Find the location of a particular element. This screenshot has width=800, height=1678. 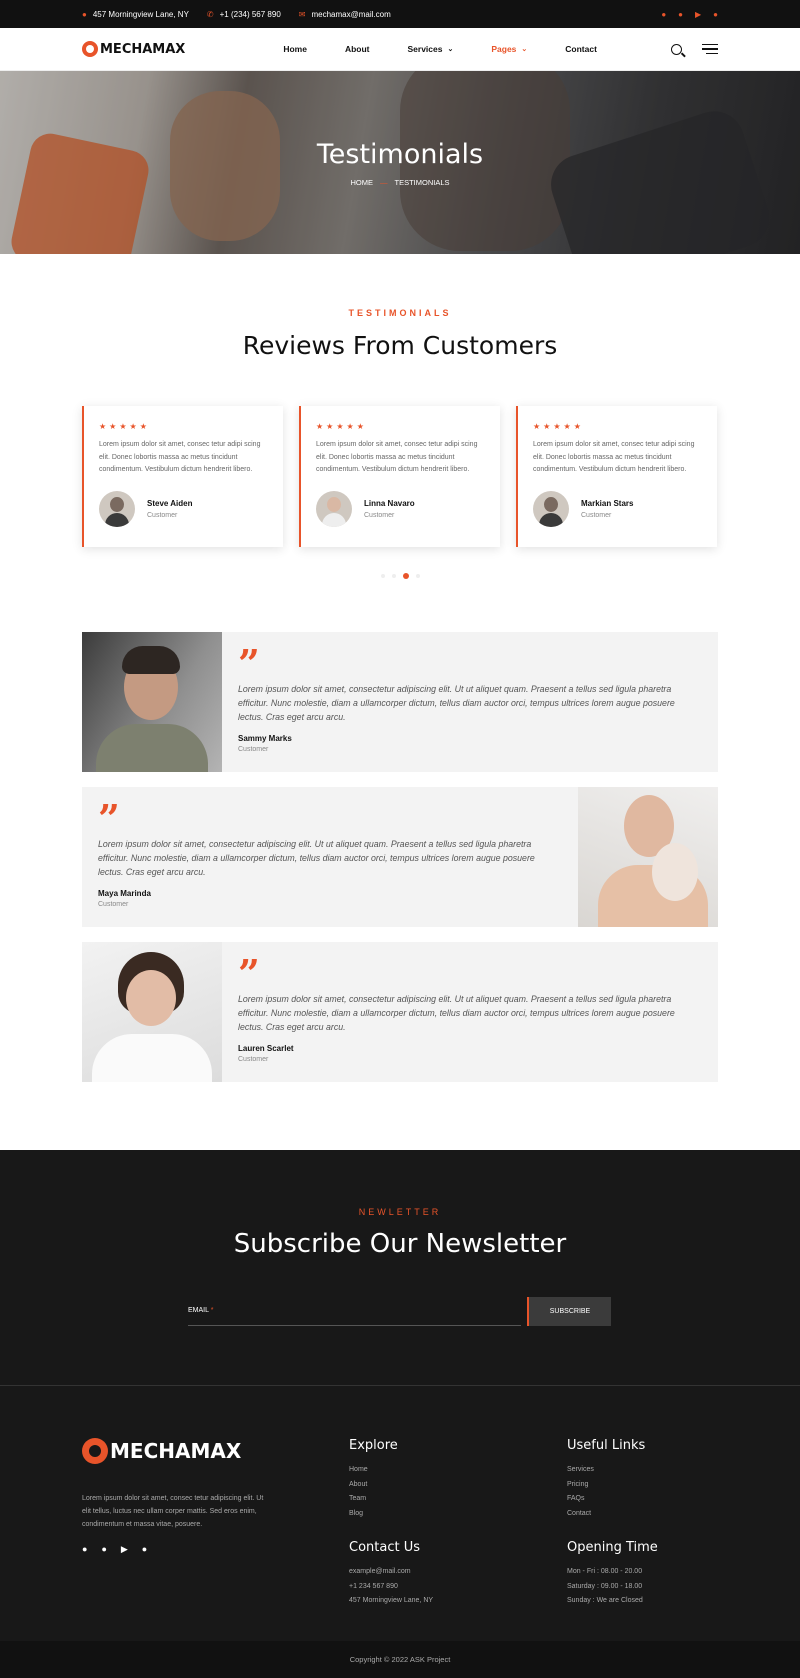

top-social-links: ● ● ▶ ● is located at coordinates (689, 14).